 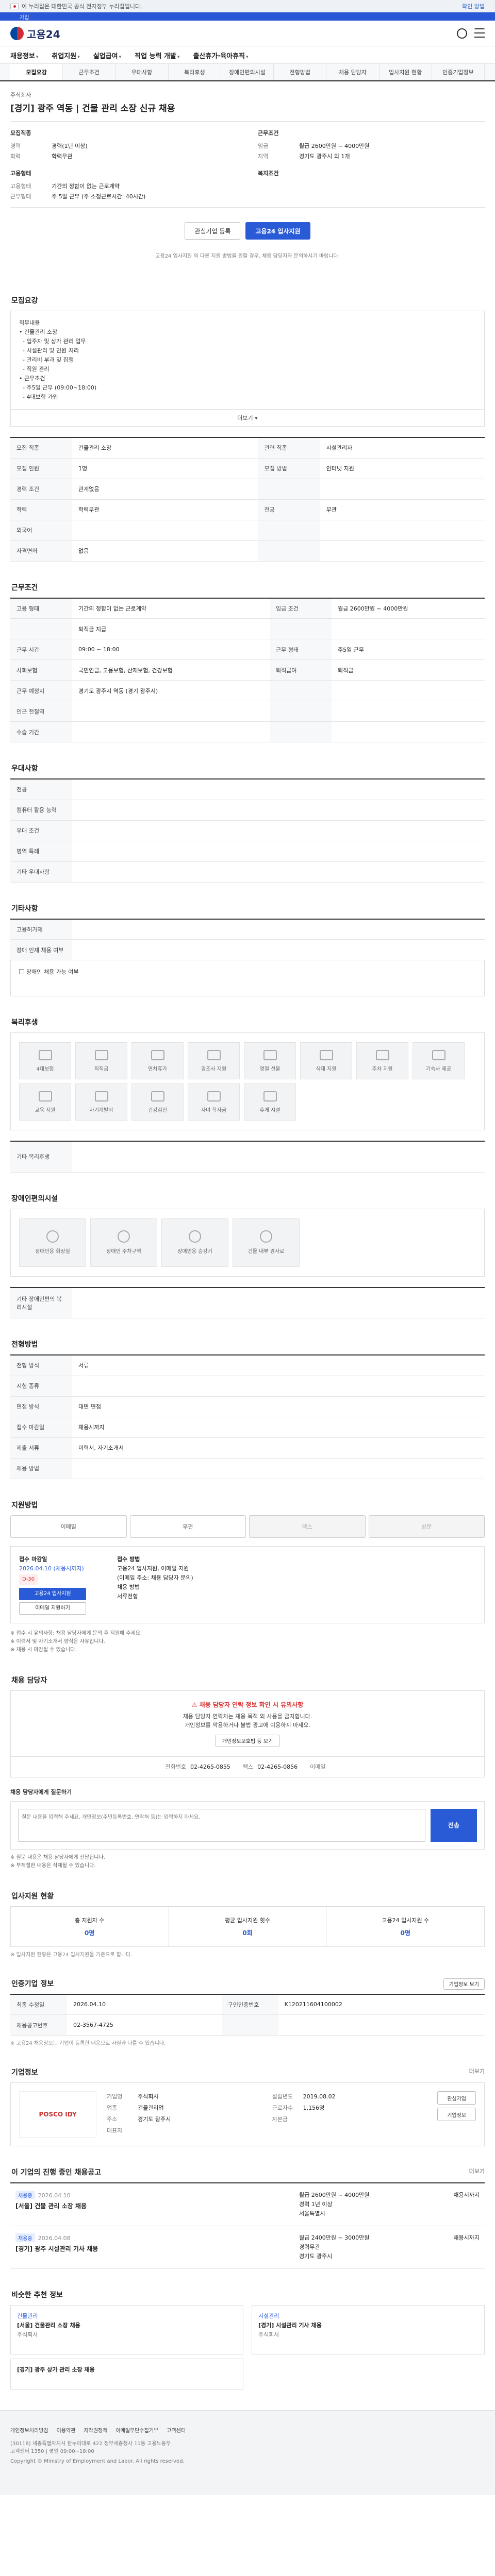 I want to click on job-title: [서울] 건물 관리 소장 채용, so click(x=157, y=2205).